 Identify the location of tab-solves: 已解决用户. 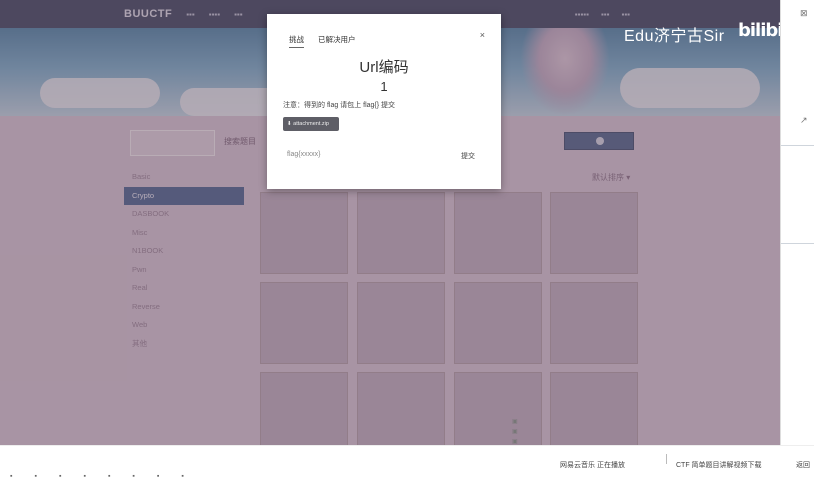
(337, 41).